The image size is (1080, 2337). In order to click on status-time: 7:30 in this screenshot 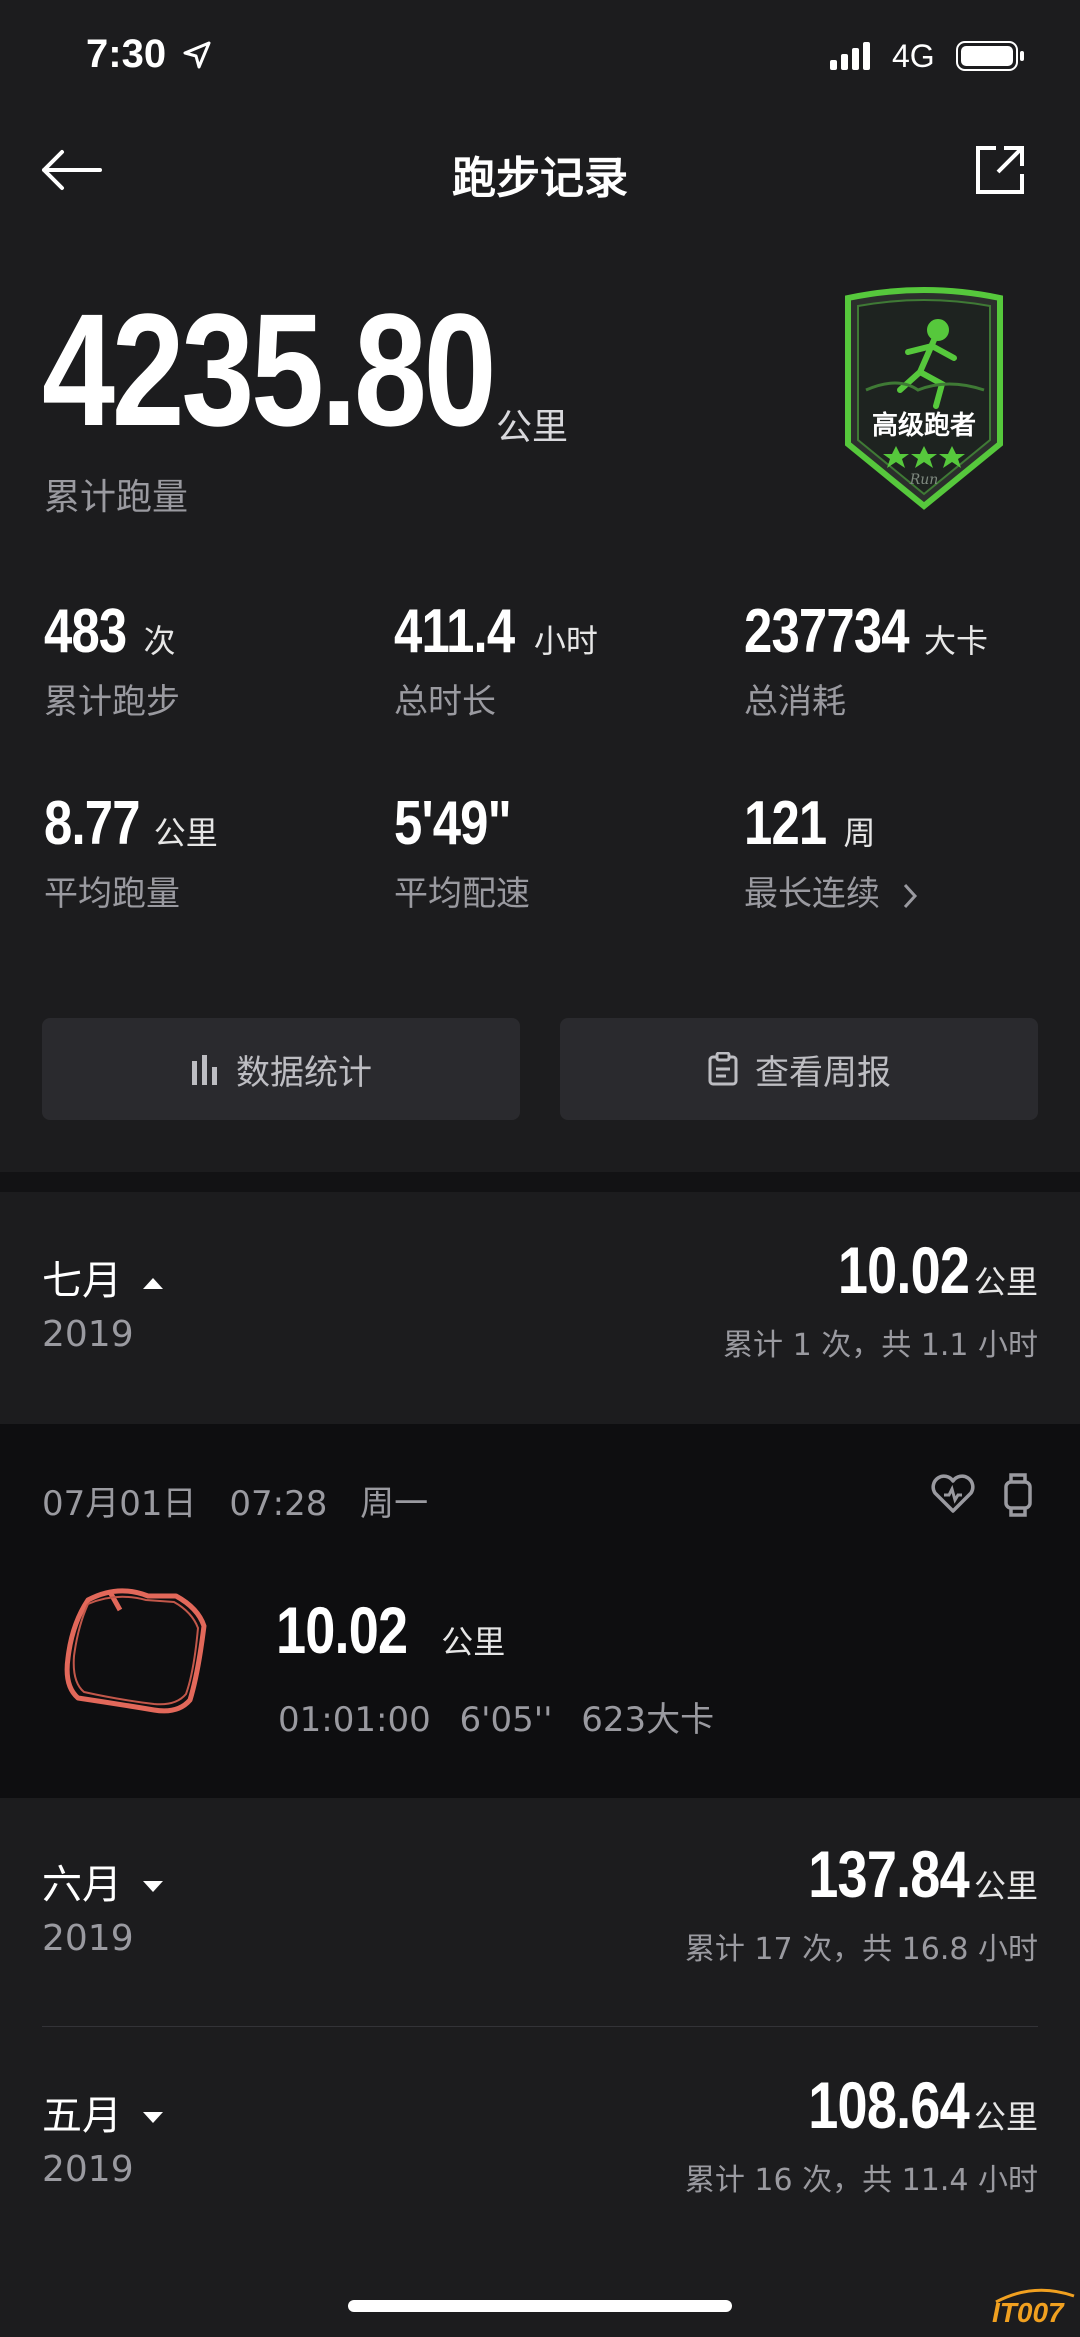, I will do `click(126, 54)`.